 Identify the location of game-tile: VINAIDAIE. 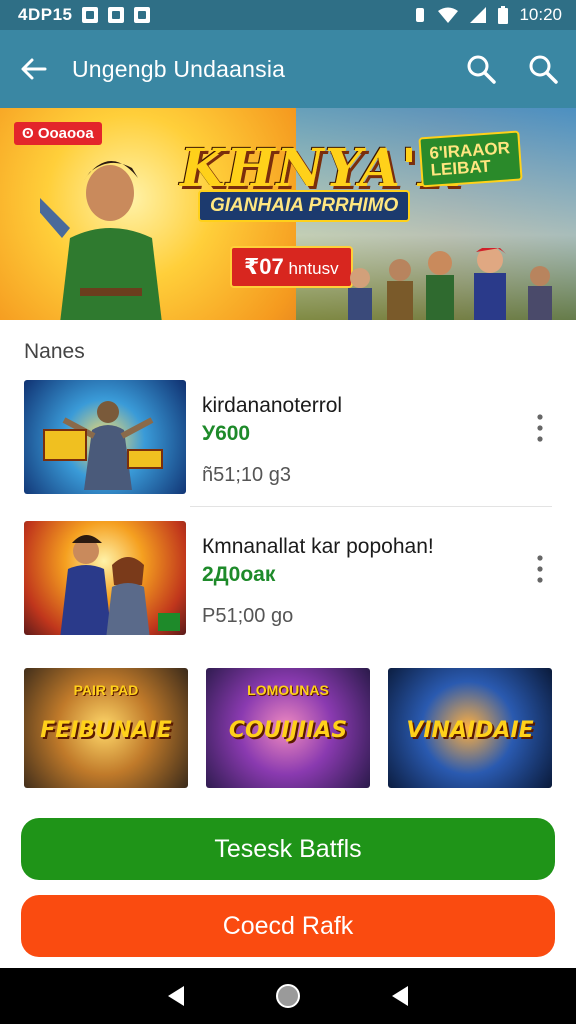
(470, 728).